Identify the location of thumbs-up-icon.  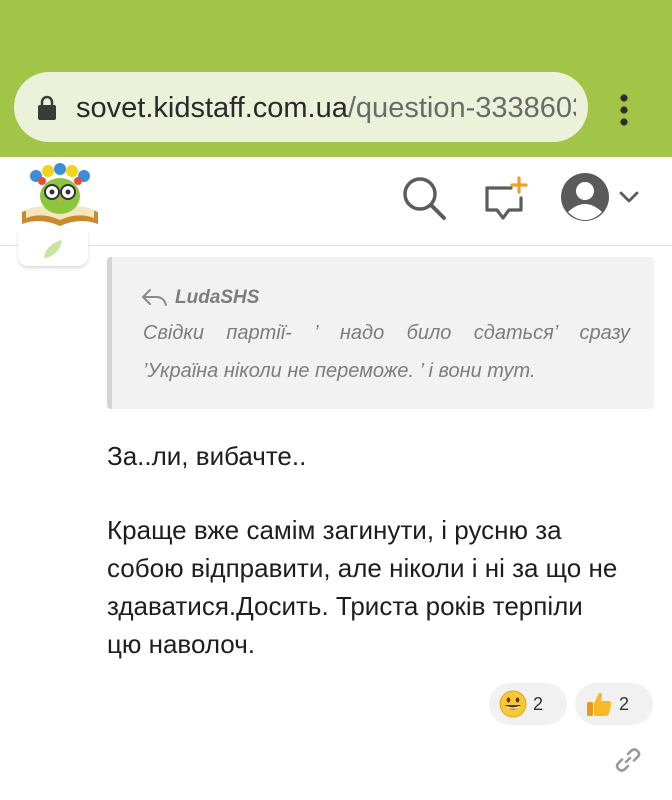
(599, 704).